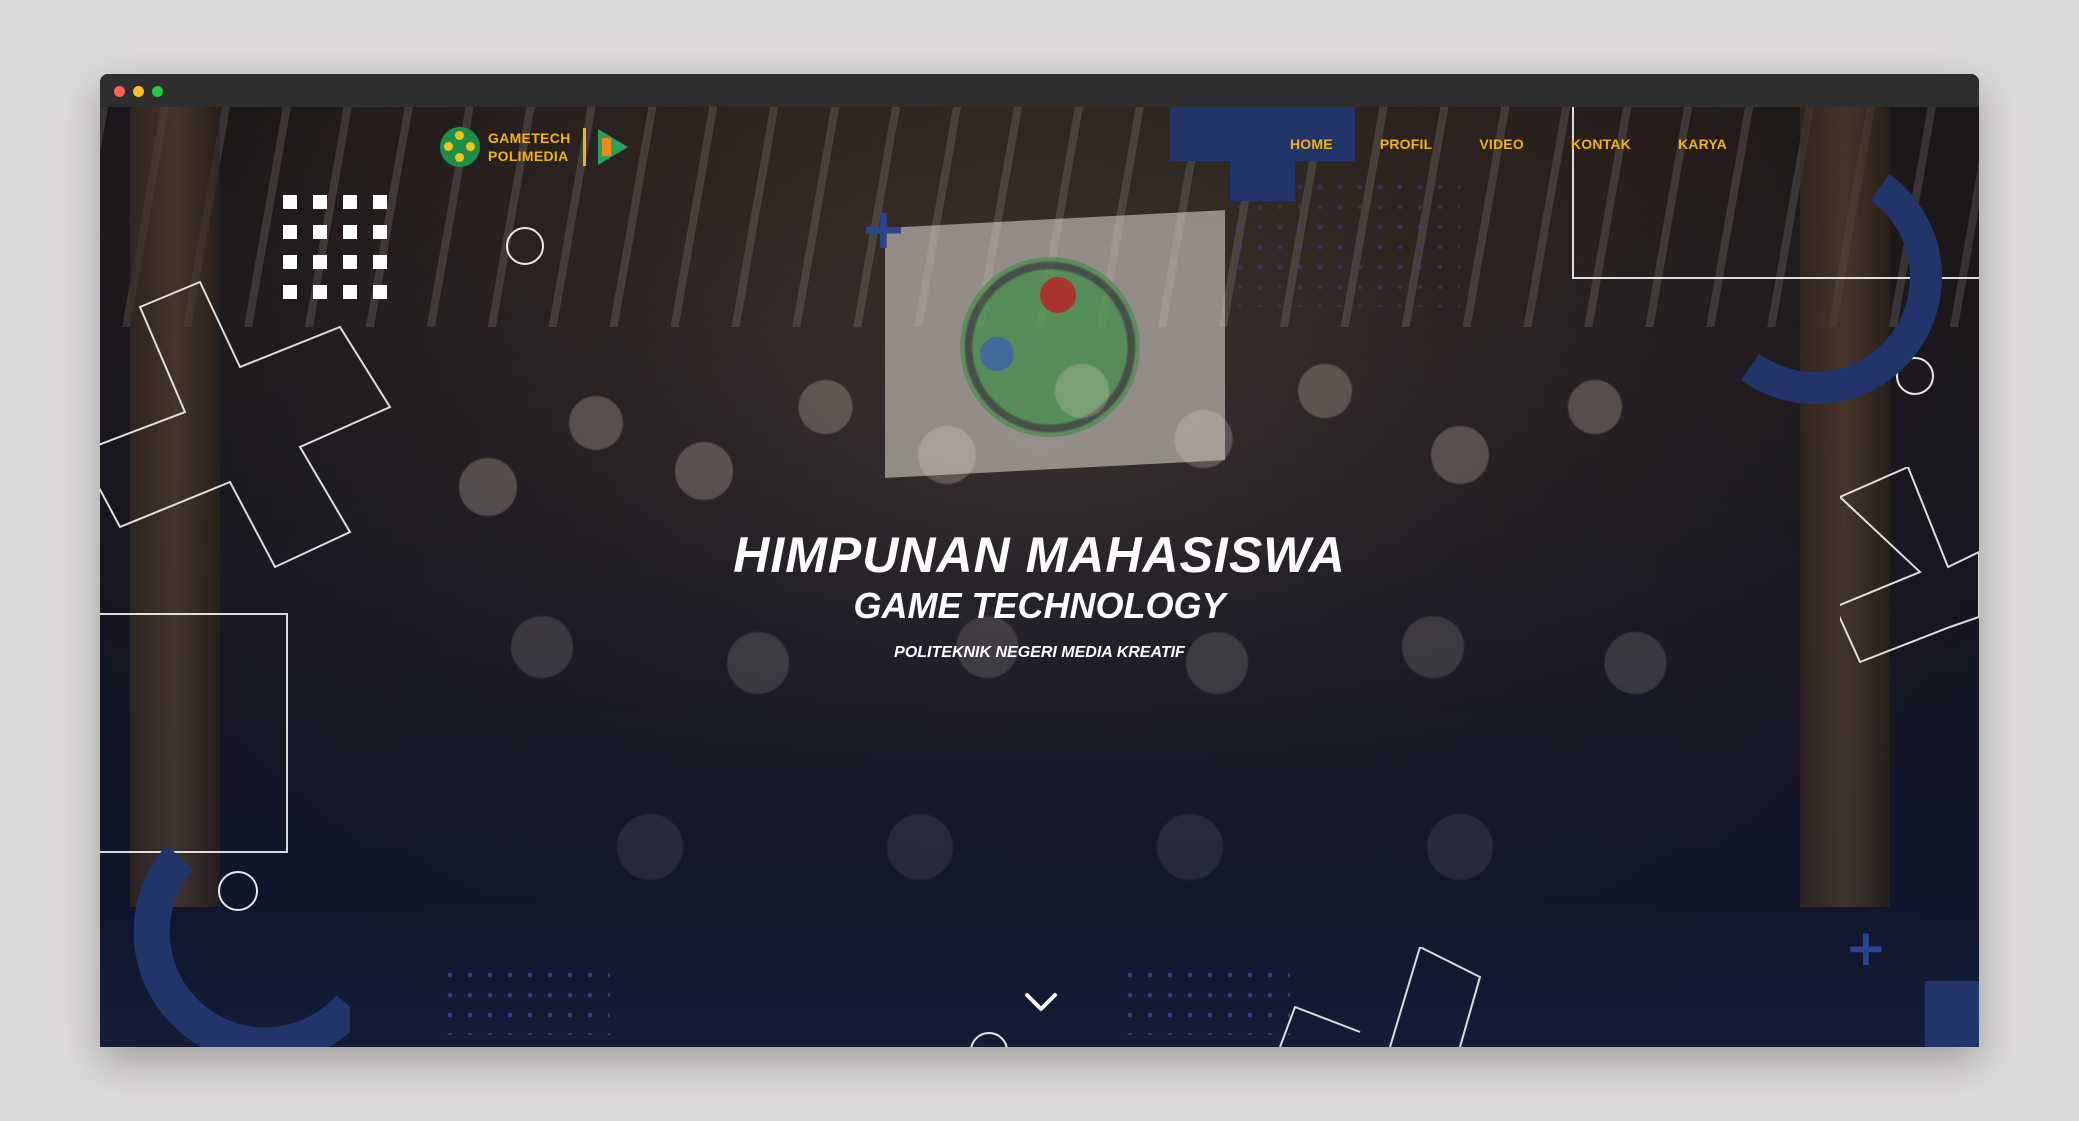 Image resolution: width=2079 pixels, height=1121 pixels. I want to click on maximize-window-button, so click(157, 91).